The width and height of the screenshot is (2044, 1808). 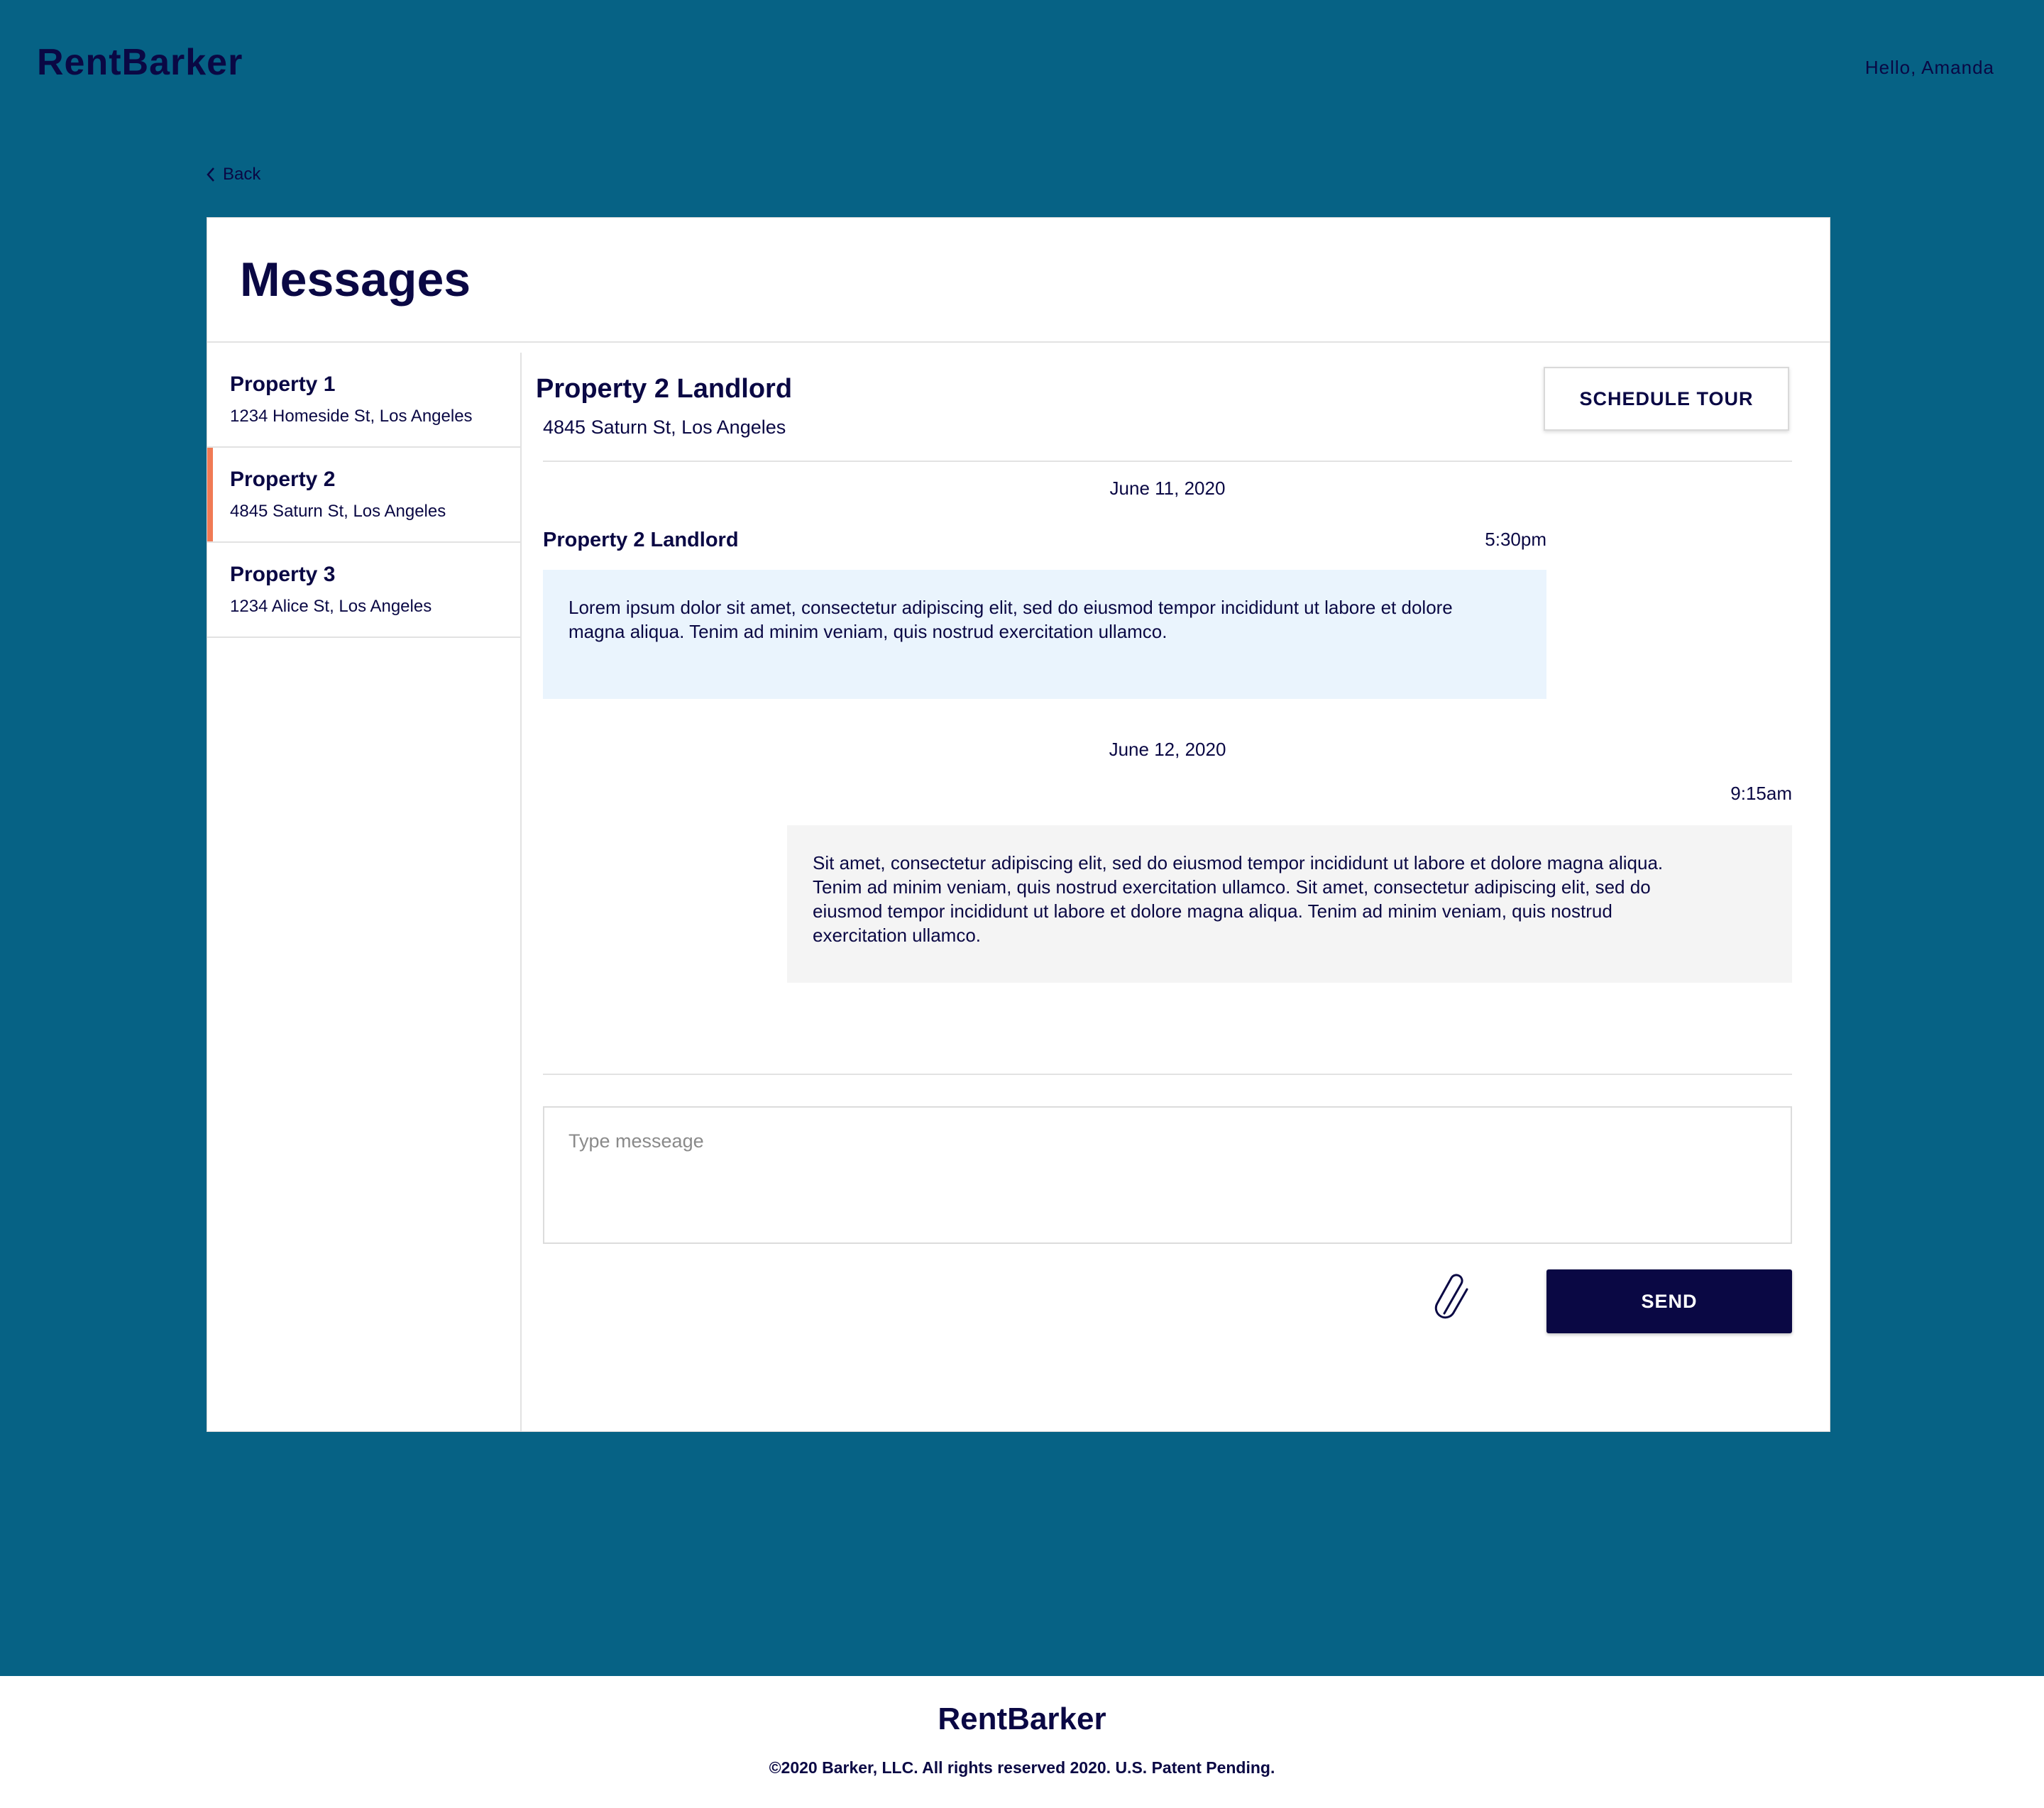 I want to click on message-sender: Property 2 Landlord, so click(x=641, y=540).